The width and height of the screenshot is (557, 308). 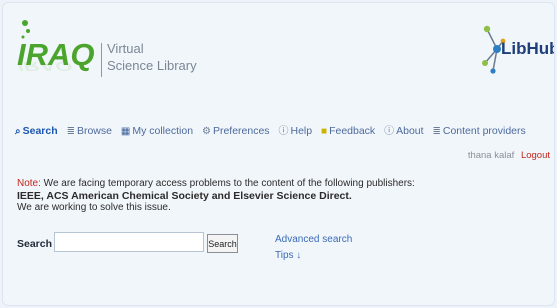 I want to click on nav-my-collection: ▦ My collection, so click(x=157, y=131).